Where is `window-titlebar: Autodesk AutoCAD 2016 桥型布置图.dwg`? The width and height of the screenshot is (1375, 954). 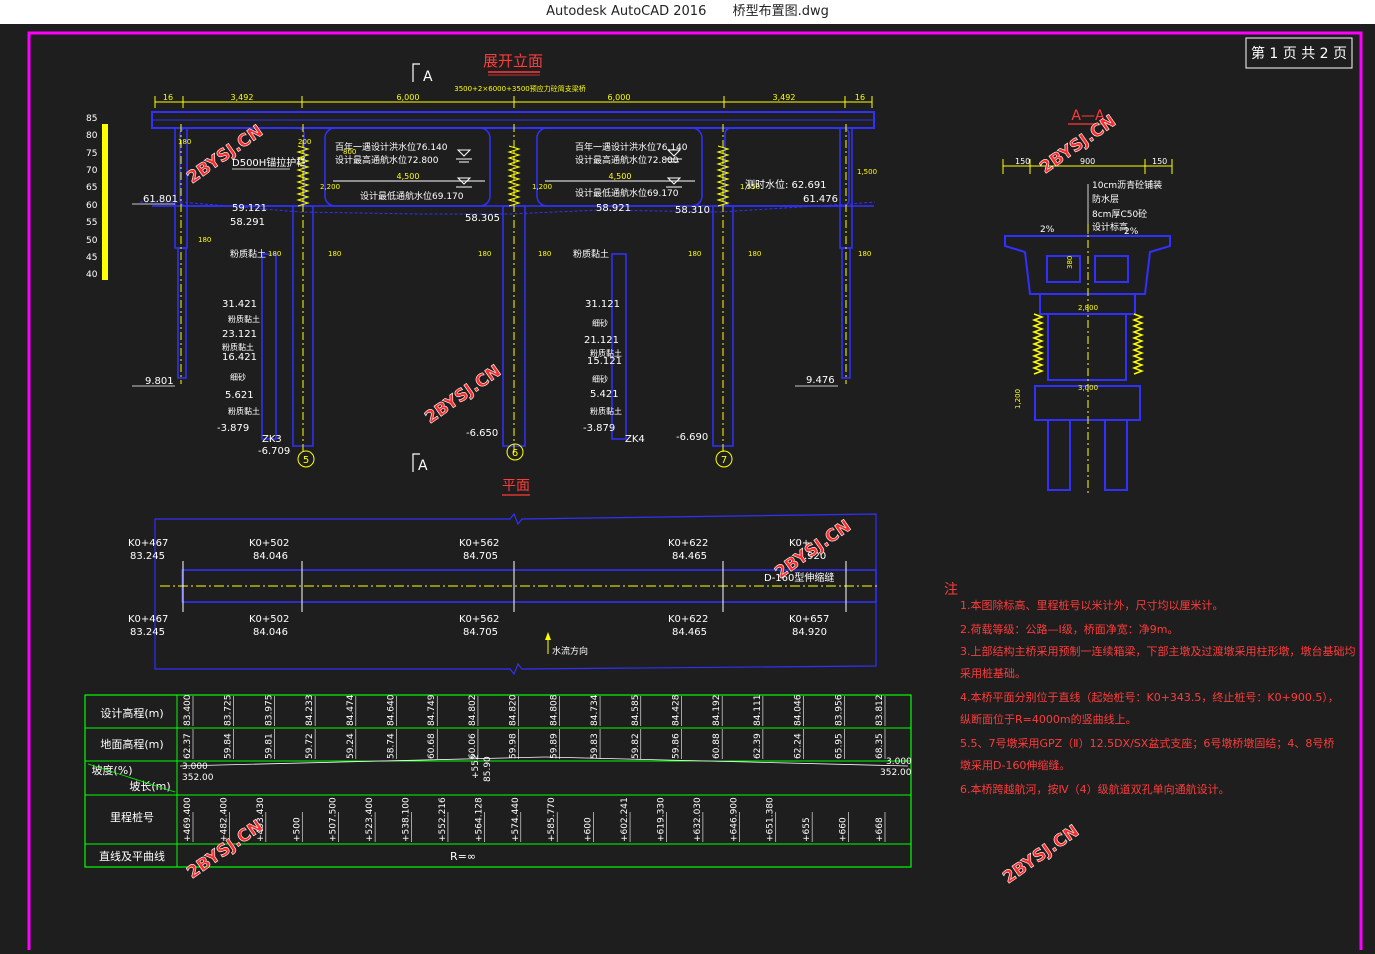 window-titlebar: Autodesk AutoCAD 2016 桥型布置图.dwg is located at coordinates (687, 12).